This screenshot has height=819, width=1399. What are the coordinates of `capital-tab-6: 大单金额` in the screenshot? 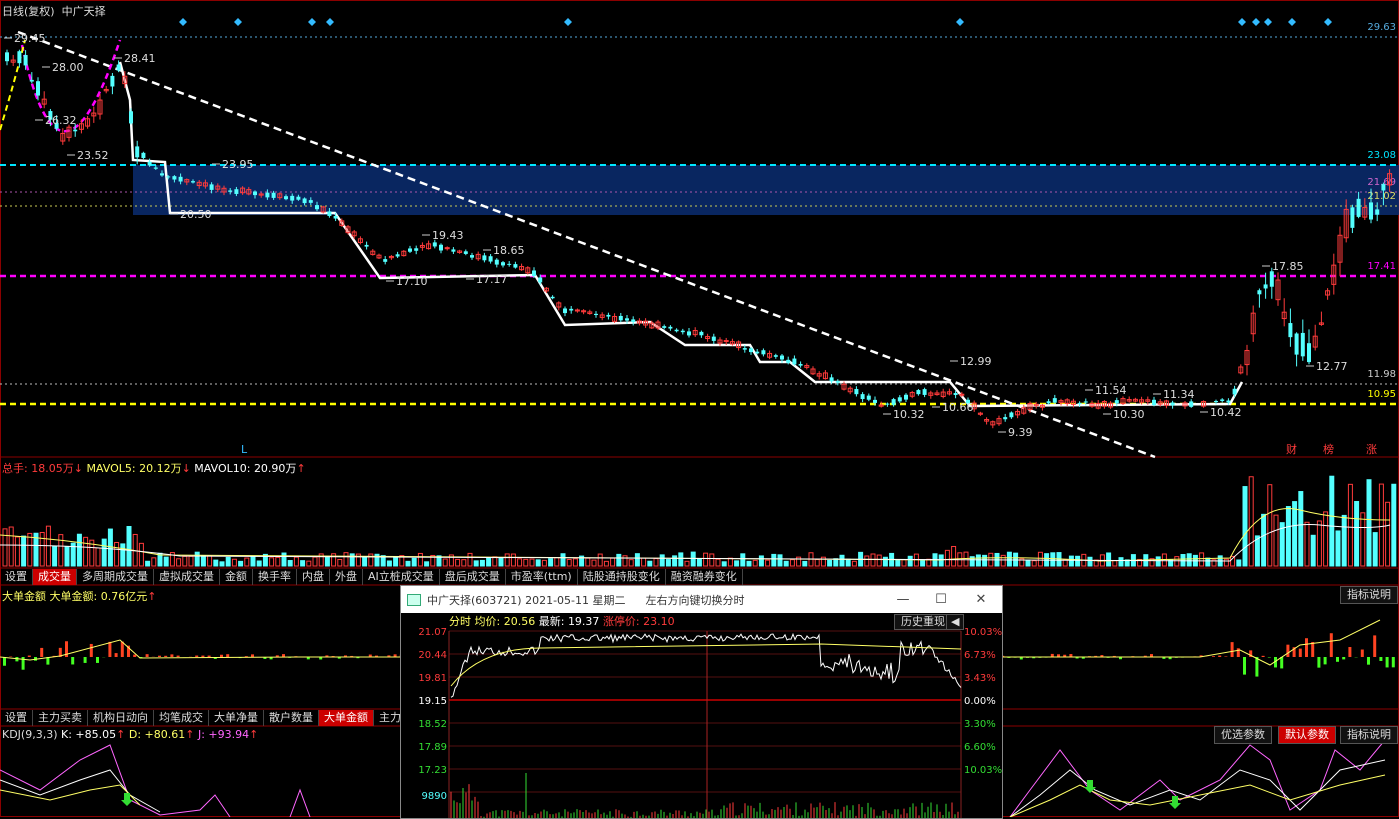 It's located at (346, 718).